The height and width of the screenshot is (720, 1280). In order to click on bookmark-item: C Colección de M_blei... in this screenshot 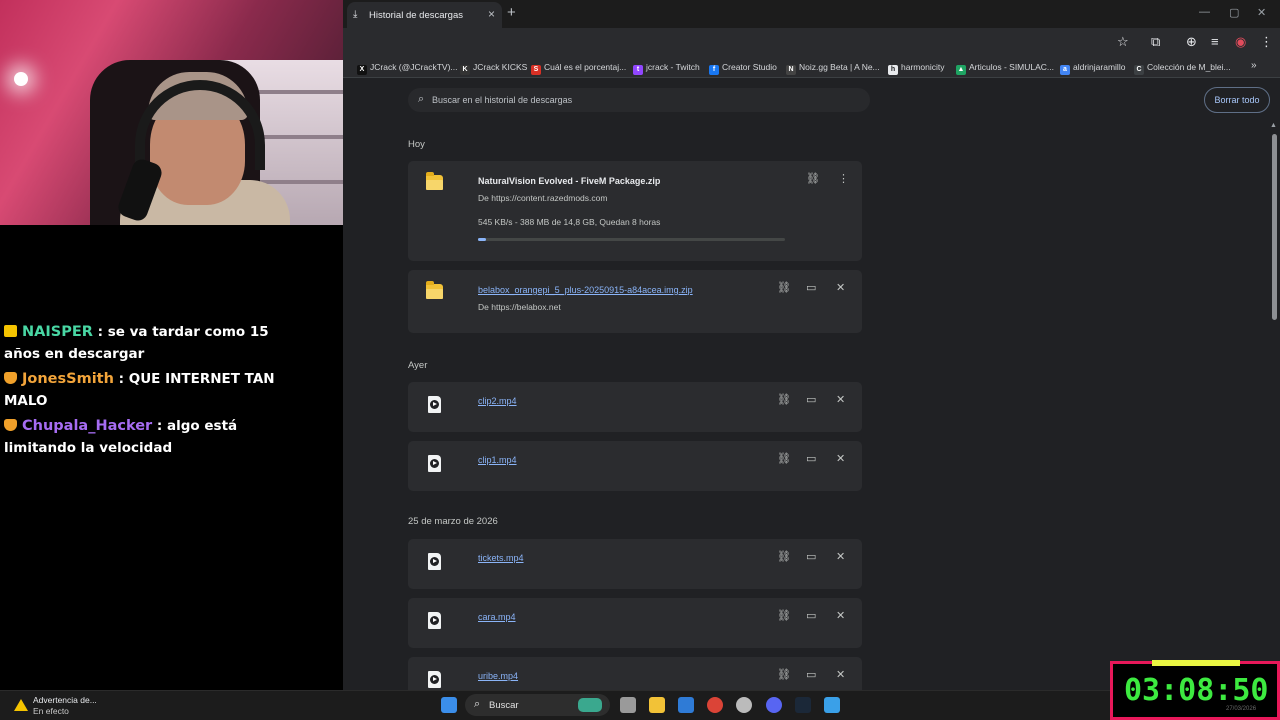, I will do `click(1182, 68)`.